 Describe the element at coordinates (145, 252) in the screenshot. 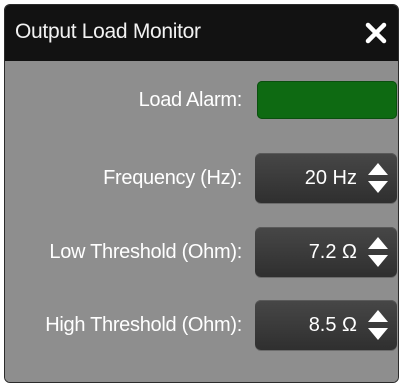

I see `low-threshold-label: Low Threshold (Ohm):` at that location.